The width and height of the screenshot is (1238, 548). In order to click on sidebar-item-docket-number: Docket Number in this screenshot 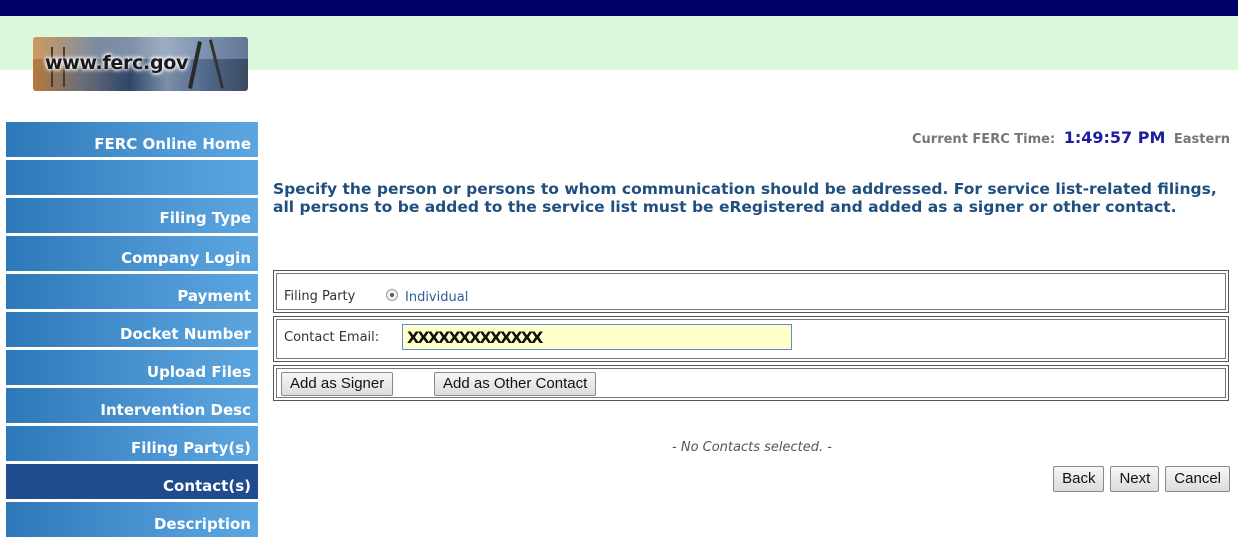, I will do `click(132, 329)`.